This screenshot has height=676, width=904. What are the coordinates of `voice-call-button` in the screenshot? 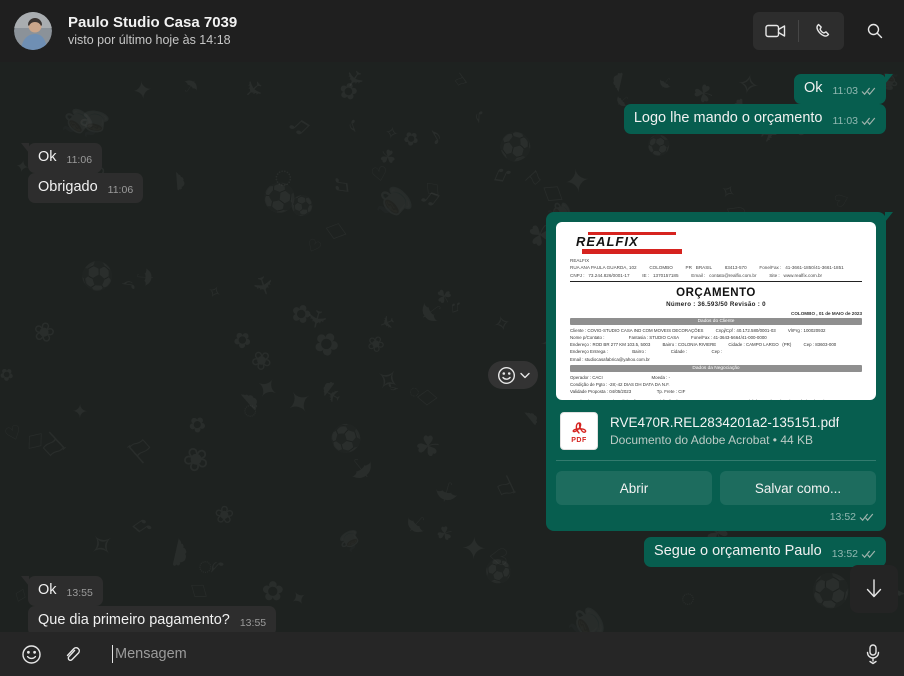 It's located at (821, 31).